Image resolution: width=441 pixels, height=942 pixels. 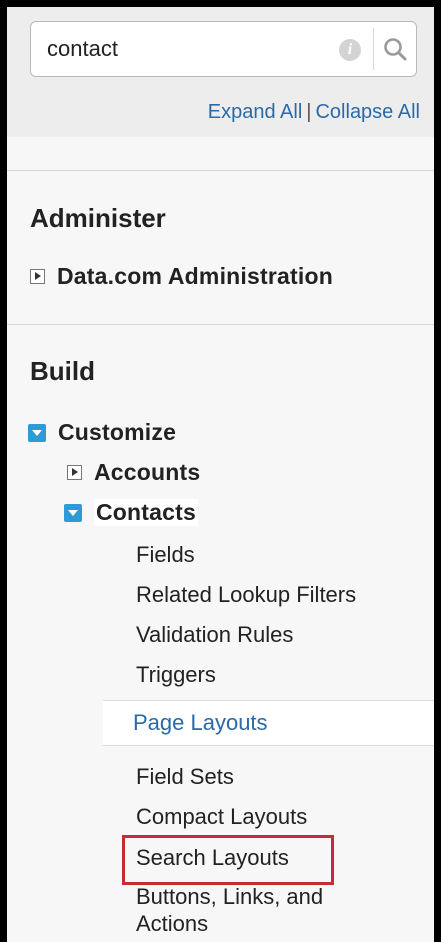 What do you see at coordinates (214, 635) in the screenshot?
I see `tree-leaf-validation-rules: Validation Rules` at bounding box center [214, 635].